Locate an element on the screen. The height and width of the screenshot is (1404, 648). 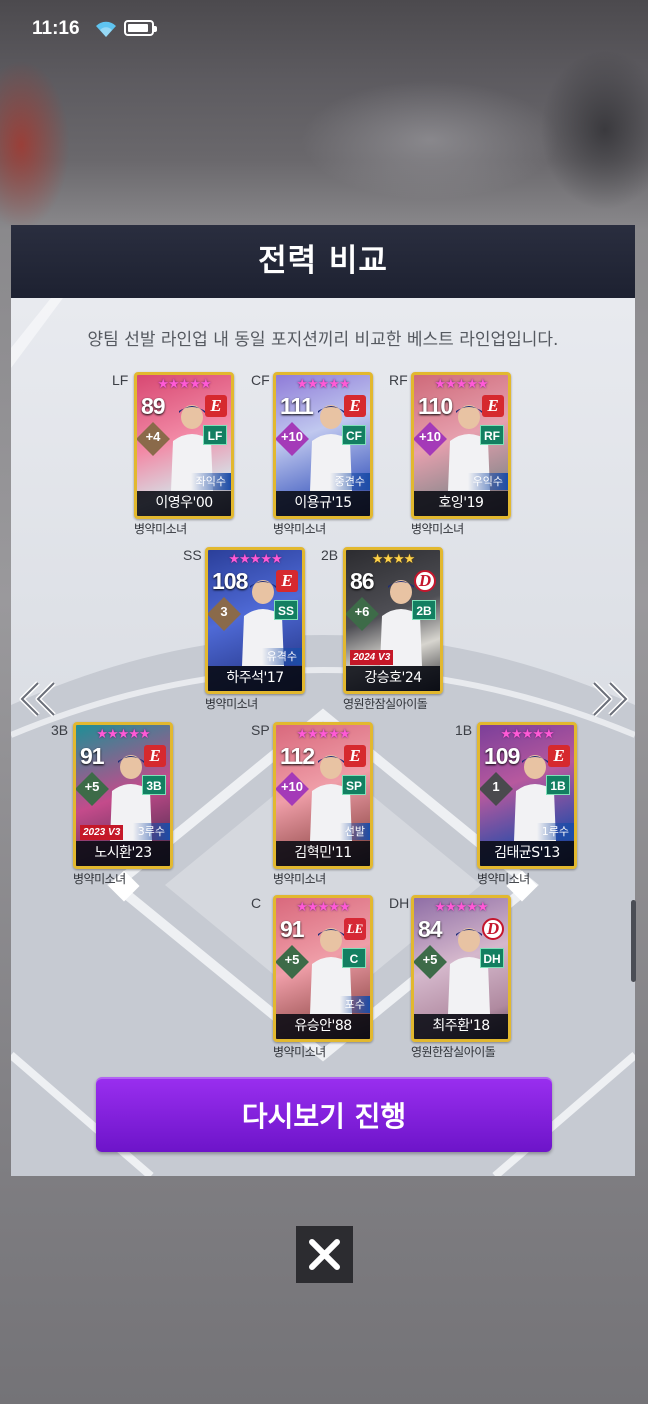
battery-icon is located at coordinates (140, 28).